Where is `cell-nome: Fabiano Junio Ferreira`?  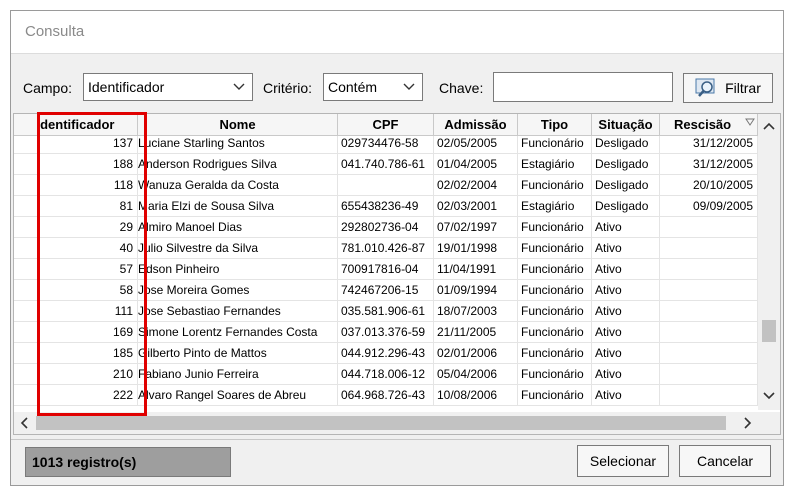 cell-nome: Fabiano Junio Ferreira is located at coordinates (238, 374).